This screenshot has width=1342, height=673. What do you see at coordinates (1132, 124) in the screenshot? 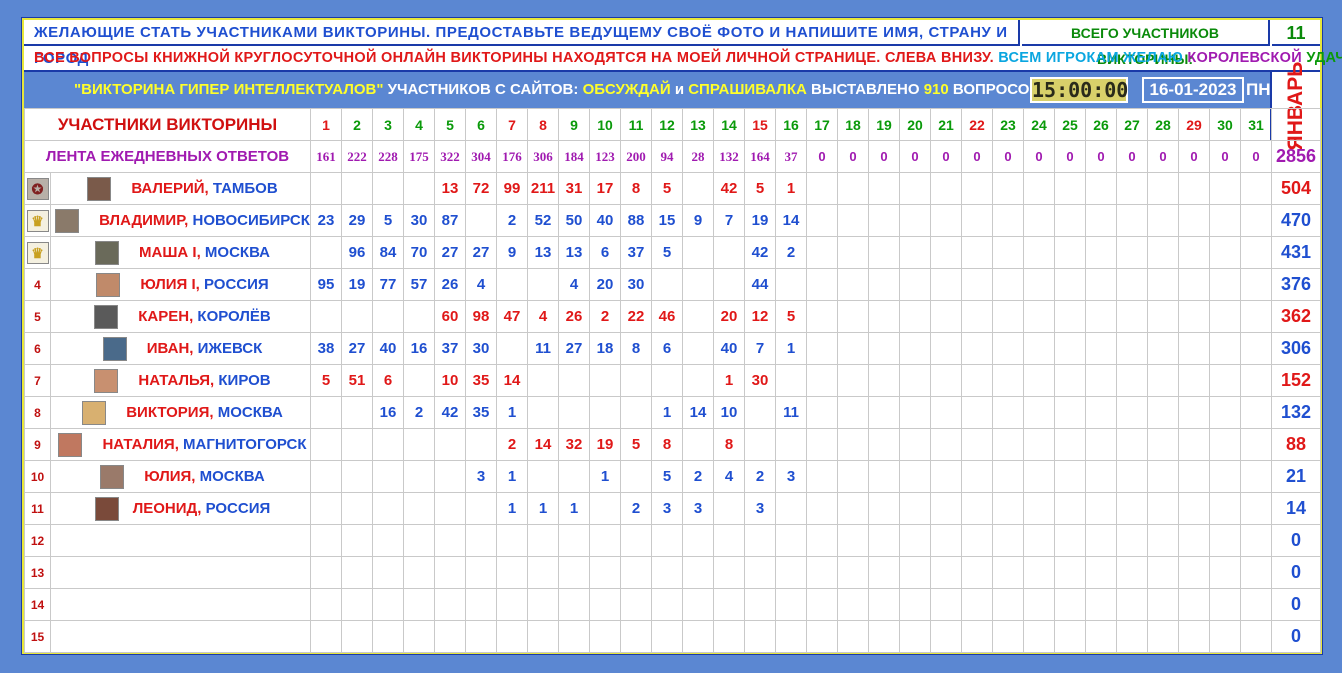
I see `day-header: 27` at bounding box center [1132, 124].